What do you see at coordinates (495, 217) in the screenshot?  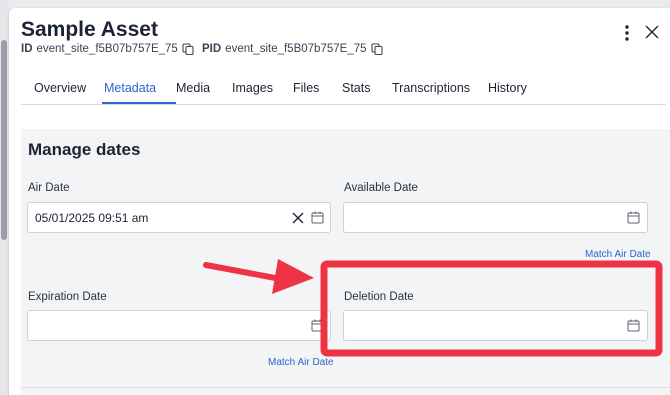 I see `available-date-input` at bounding box center [495, 217].